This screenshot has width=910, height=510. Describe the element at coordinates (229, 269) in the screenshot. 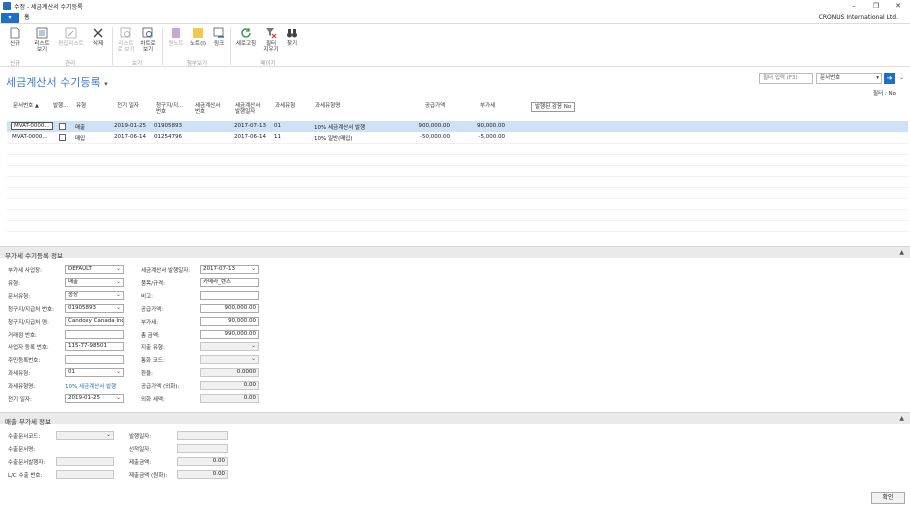

I see `field-value: 2017-07-13` at that location.